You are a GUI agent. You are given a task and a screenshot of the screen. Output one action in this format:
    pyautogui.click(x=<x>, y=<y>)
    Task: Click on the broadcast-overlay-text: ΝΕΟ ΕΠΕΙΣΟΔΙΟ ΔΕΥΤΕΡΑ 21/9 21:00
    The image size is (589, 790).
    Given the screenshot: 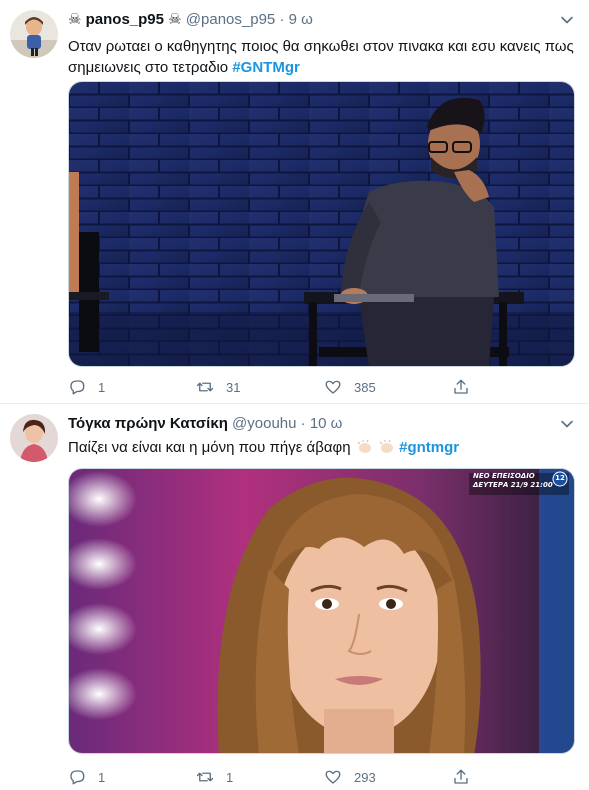 What is the action you would take?
    pyautogui.click(x=513, y=481)
    